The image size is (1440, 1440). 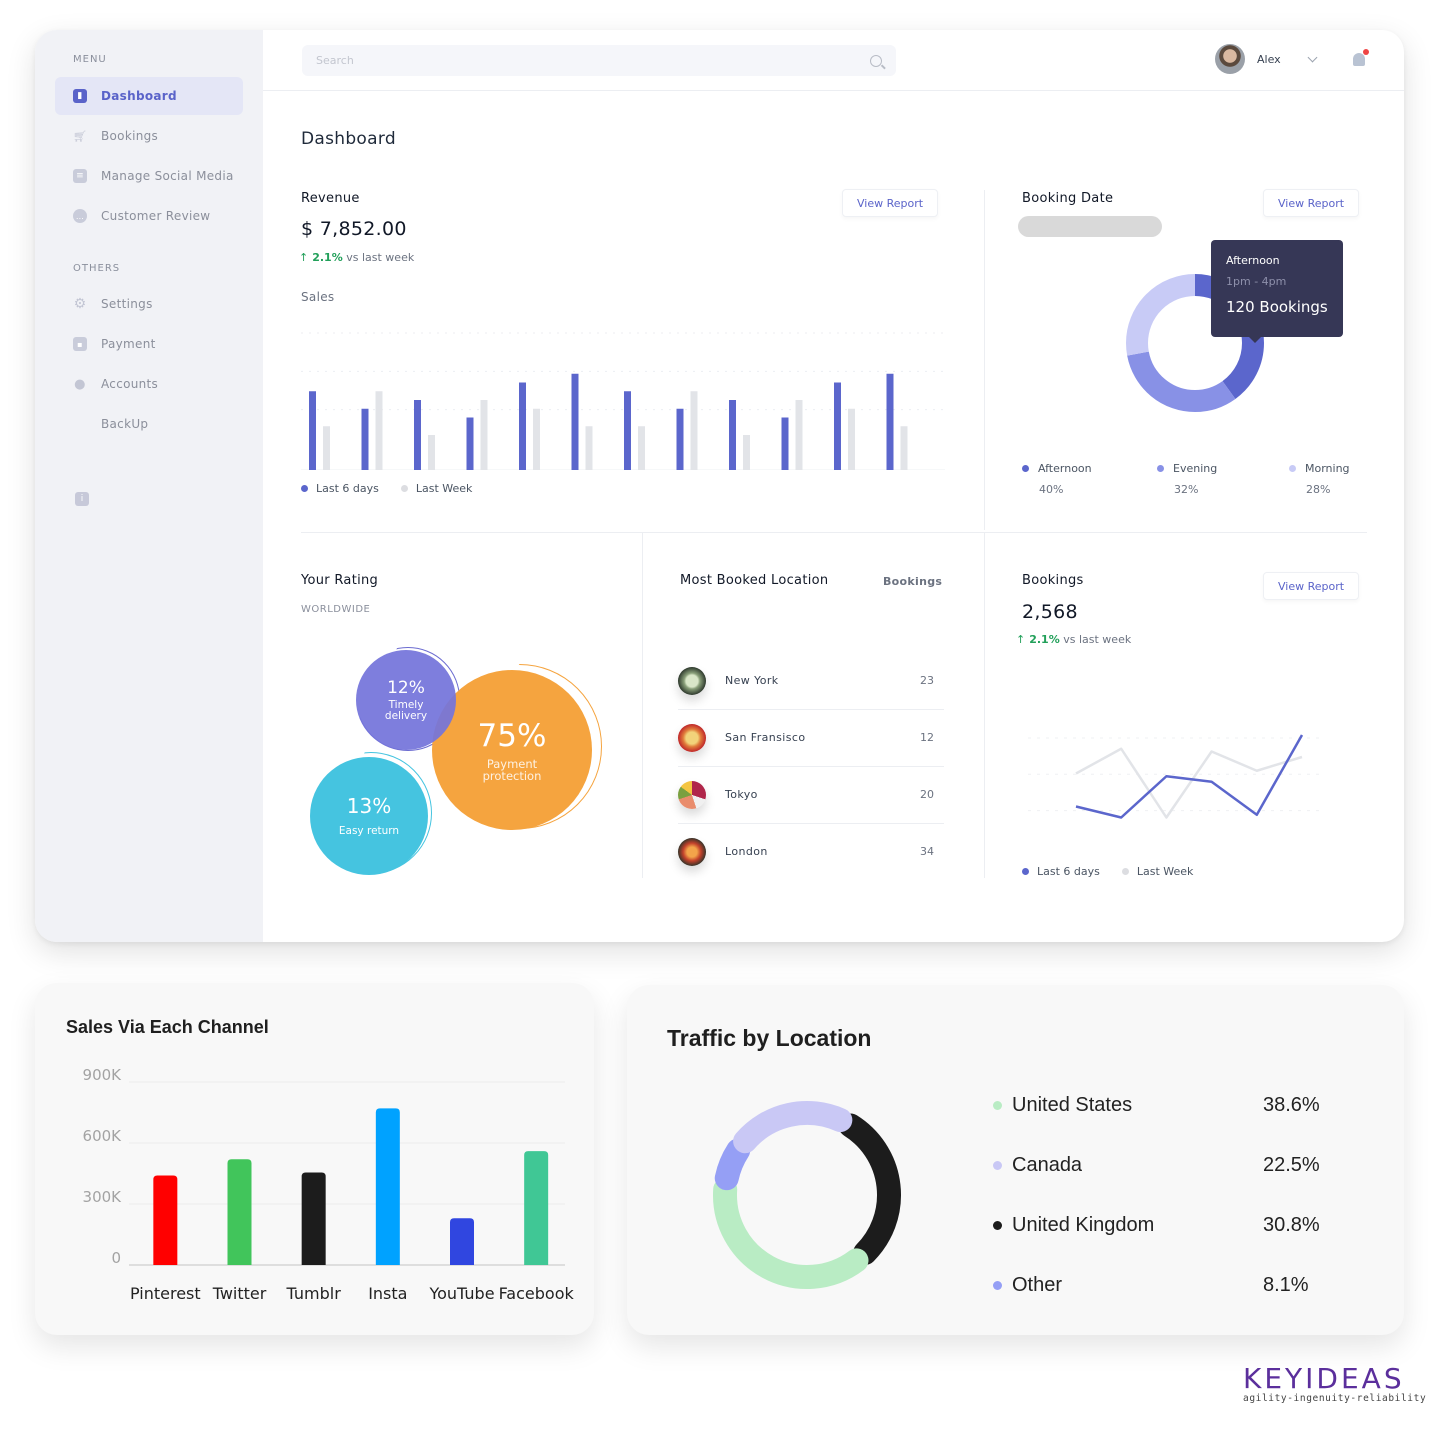 What do you see at coordinates (80, 176) in the screenshot?
I see `document-icon: ≡` at bounding box center [80, 176].